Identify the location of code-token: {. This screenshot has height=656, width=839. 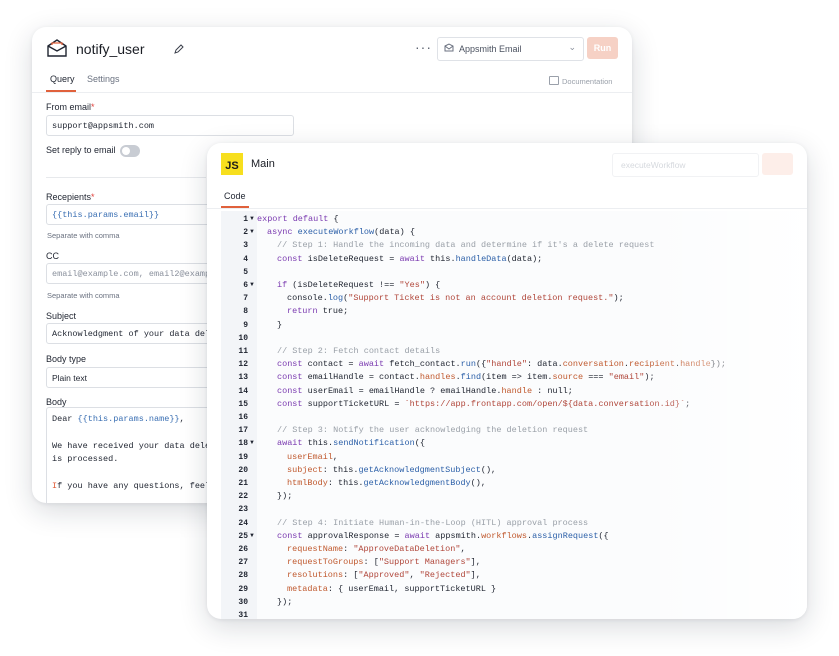
(333, 219).